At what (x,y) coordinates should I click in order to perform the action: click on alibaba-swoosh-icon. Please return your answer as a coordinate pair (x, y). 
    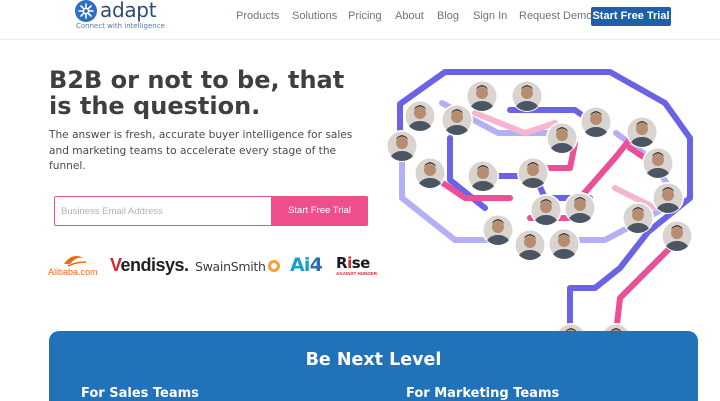
    Looking at the image, I should click on (75, 261).